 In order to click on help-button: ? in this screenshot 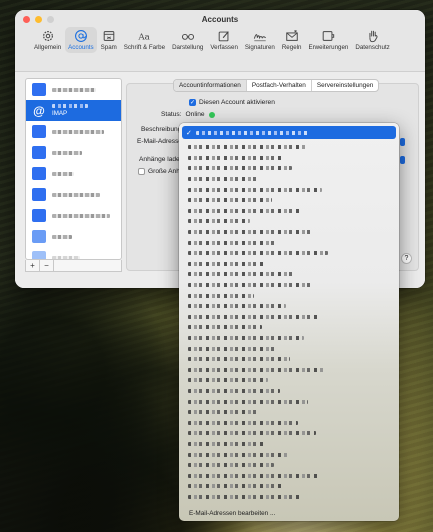, I will do `click(406, 258)`.